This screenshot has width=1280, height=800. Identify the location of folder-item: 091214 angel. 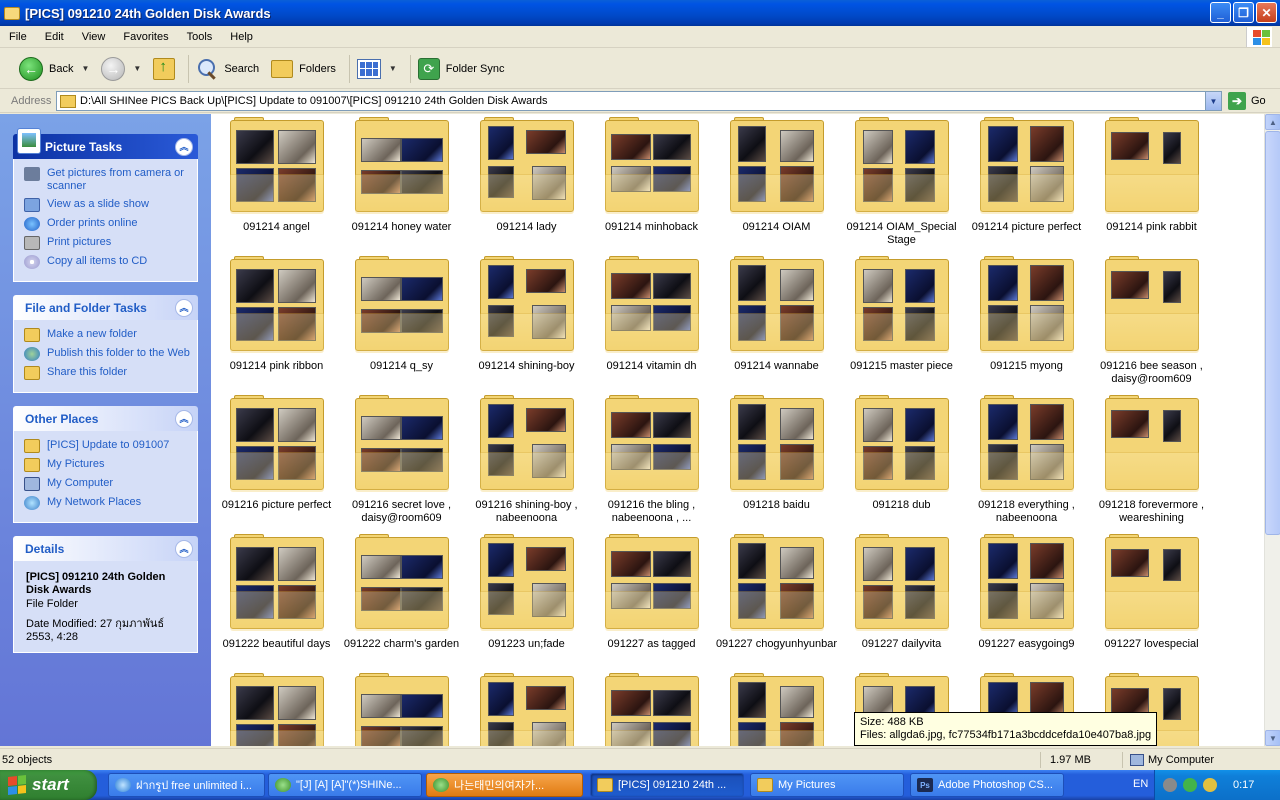
(276, 187).